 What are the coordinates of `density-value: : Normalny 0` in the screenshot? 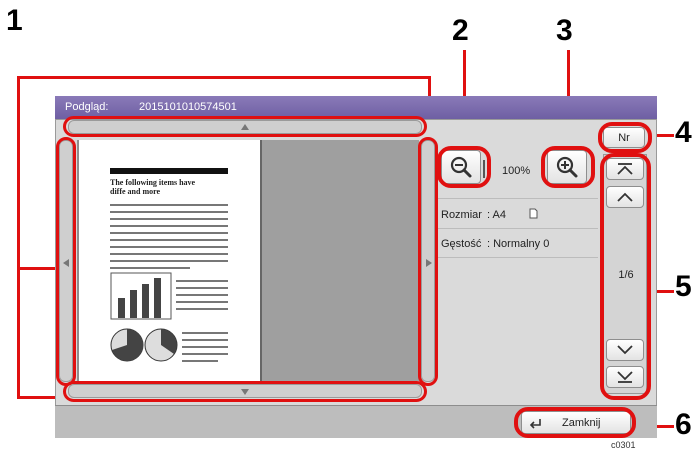 It's located at (518, 244).